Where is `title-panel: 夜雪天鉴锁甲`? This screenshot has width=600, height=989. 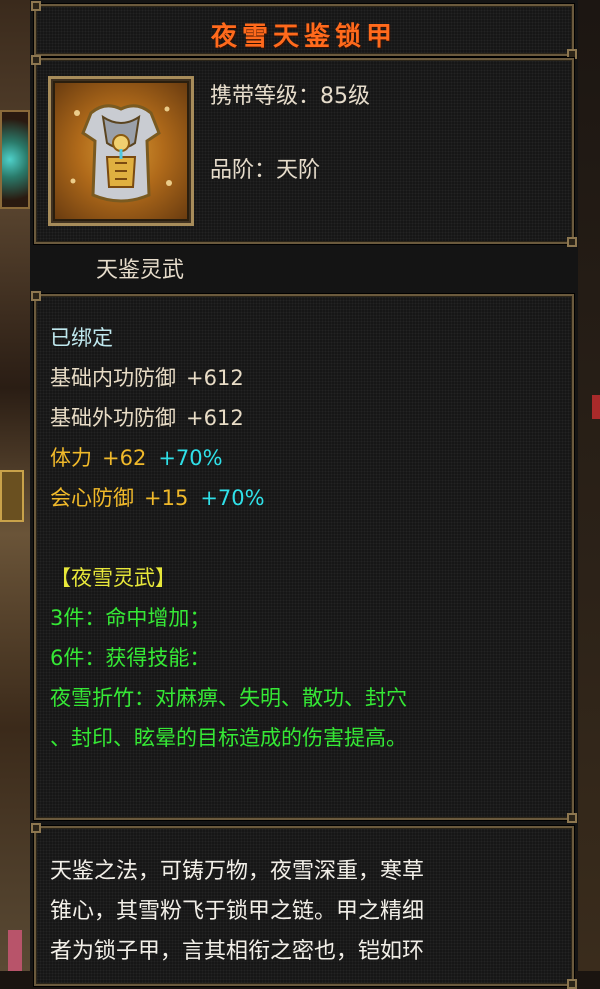 title-panel: 夜雪天鉴锁甲 is located at coordinates (304, 30).